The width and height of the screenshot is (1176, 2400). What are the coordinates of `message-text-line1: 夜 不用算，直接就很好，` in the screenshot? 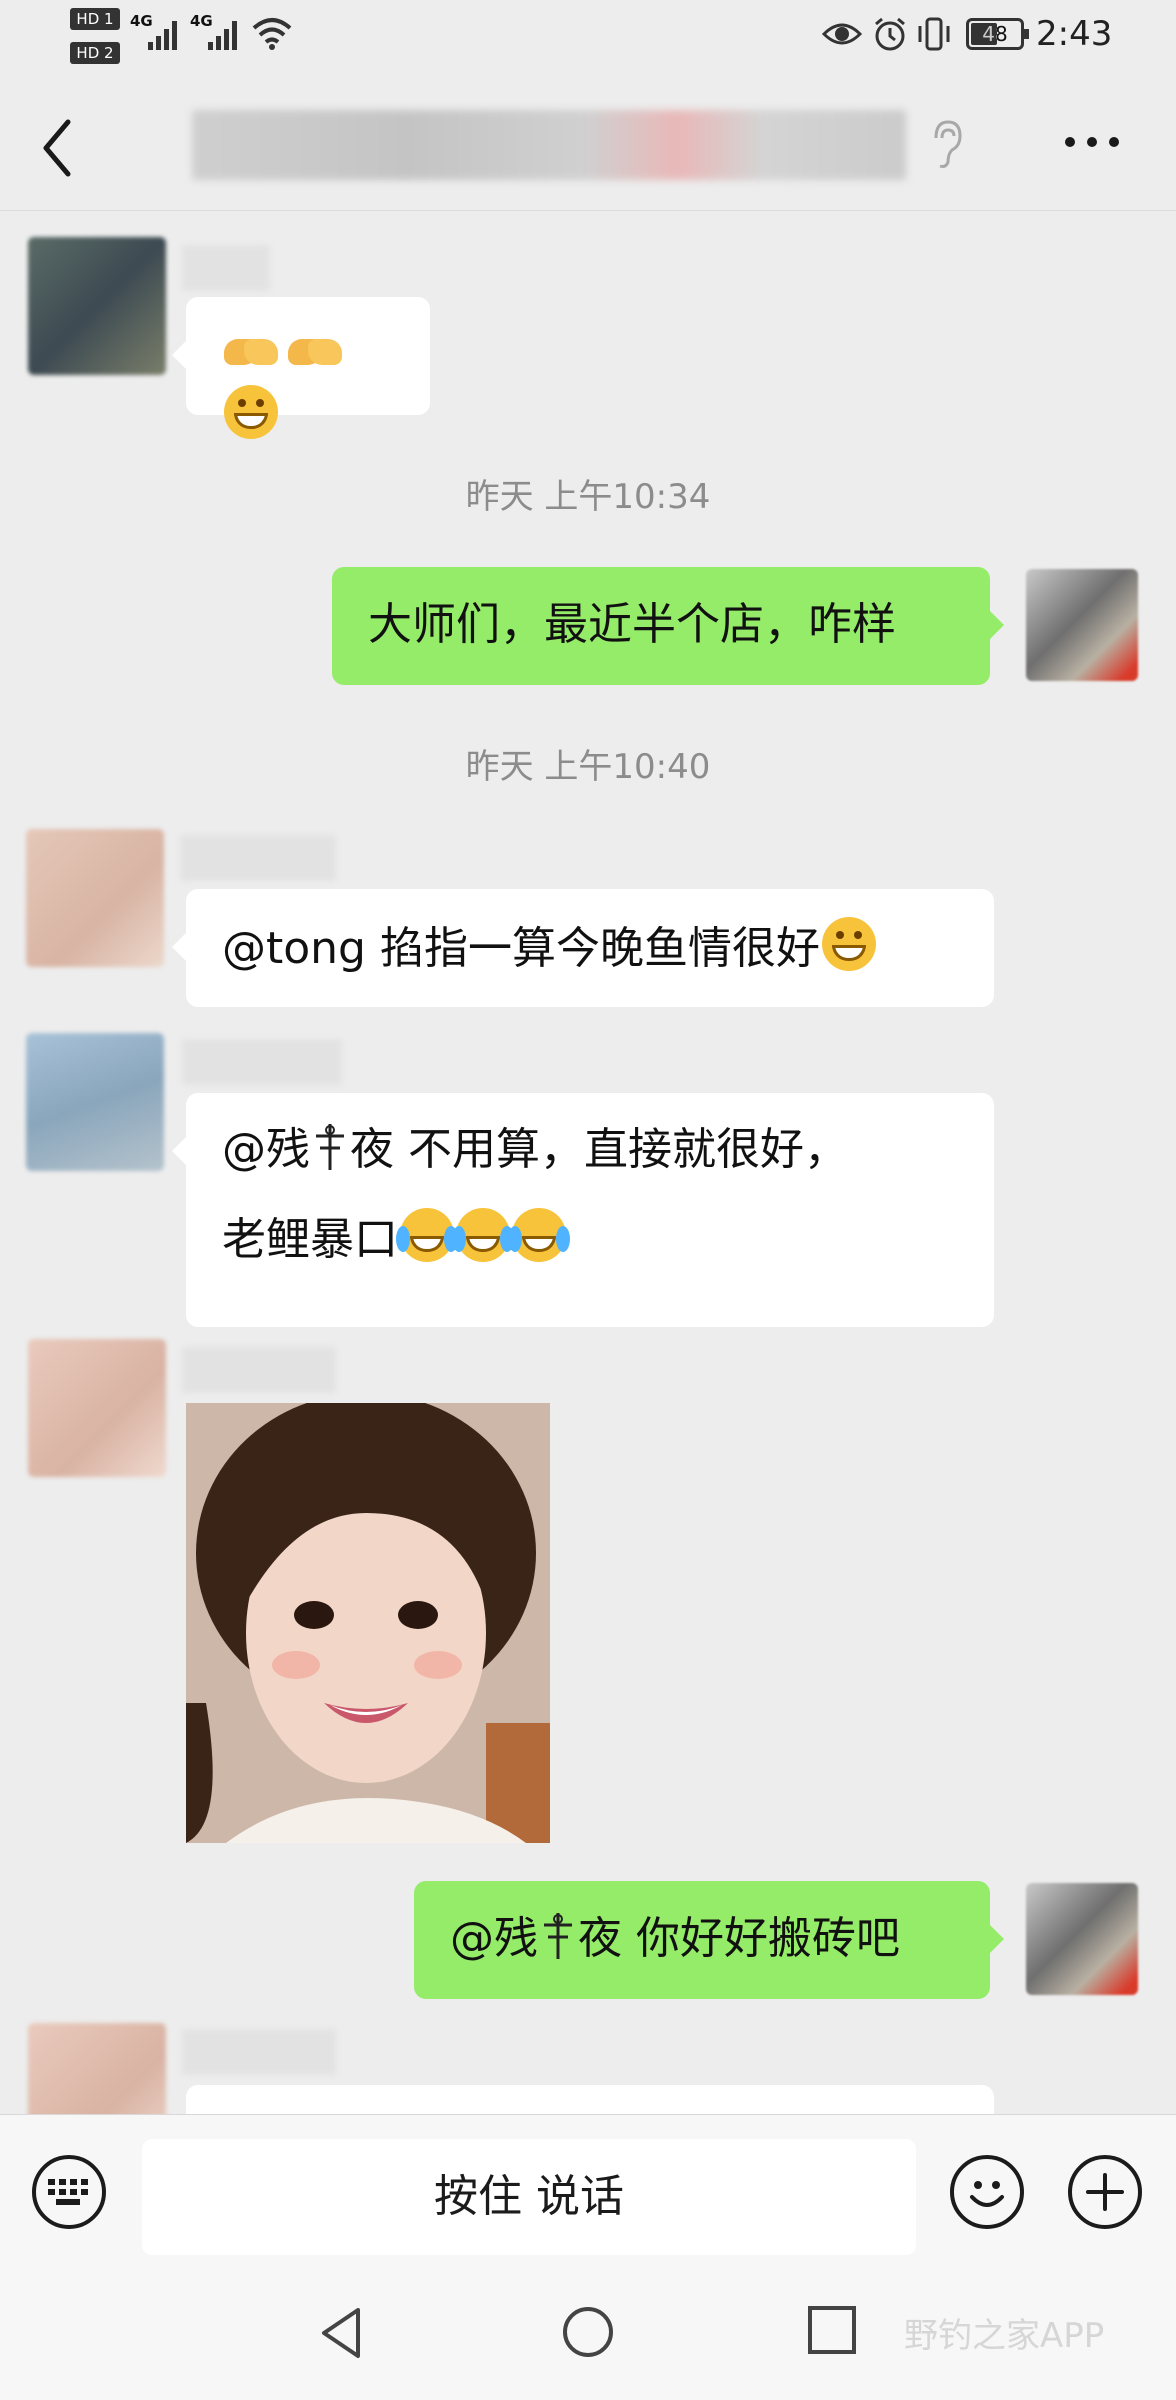 It's located at (599, 1149).